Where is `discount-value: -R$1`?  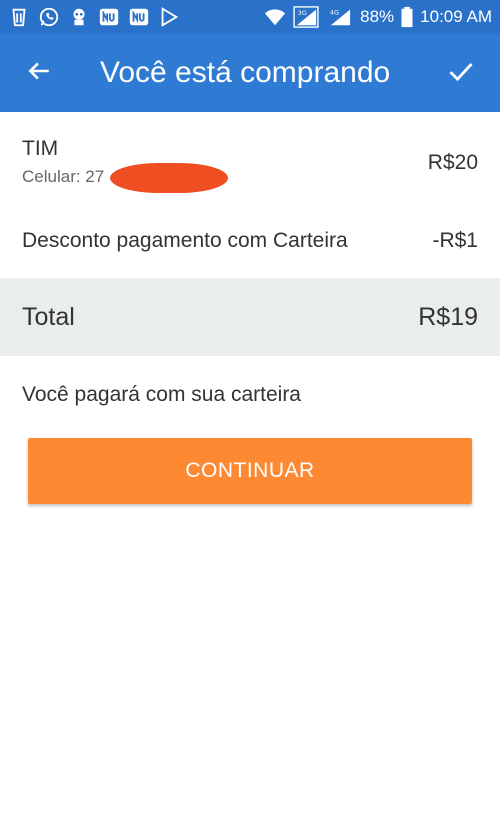
discount-value: -R$1 is located at coordinates (455, 240).